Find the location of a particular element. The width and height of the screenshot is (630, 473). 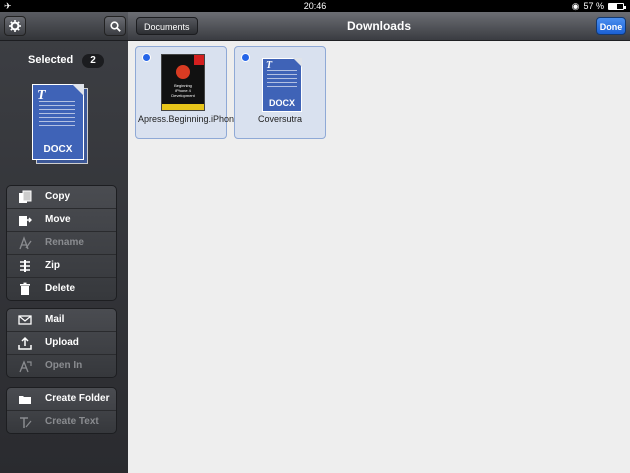

battery-percent: 57 % is located at coordinates (593, 6).